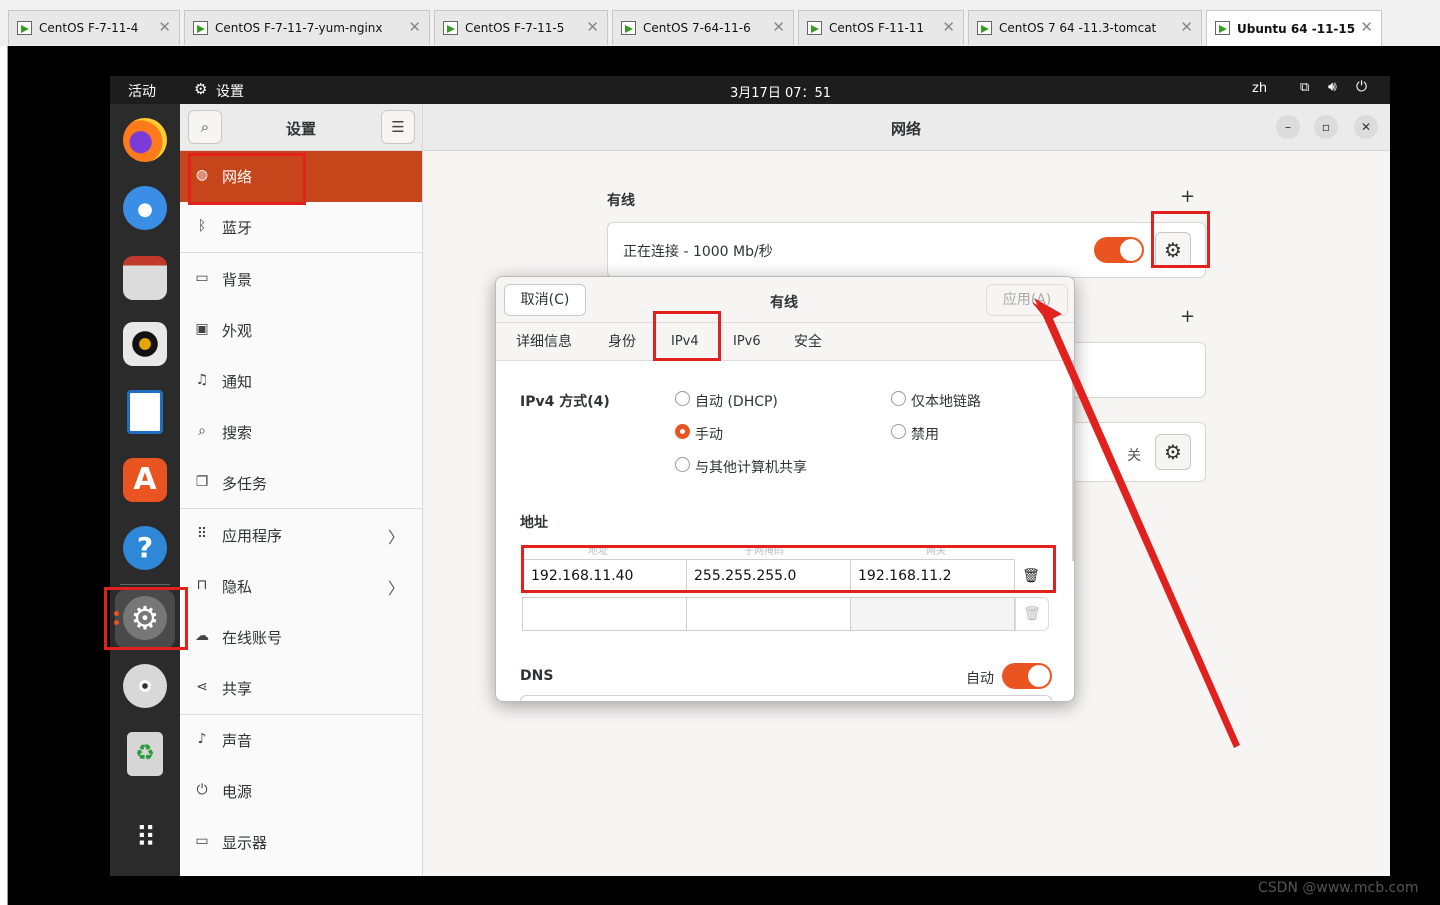 This screenshot has height=905, width=1440. I want to click on hamburger-icon: ☰, so click(398, 127).